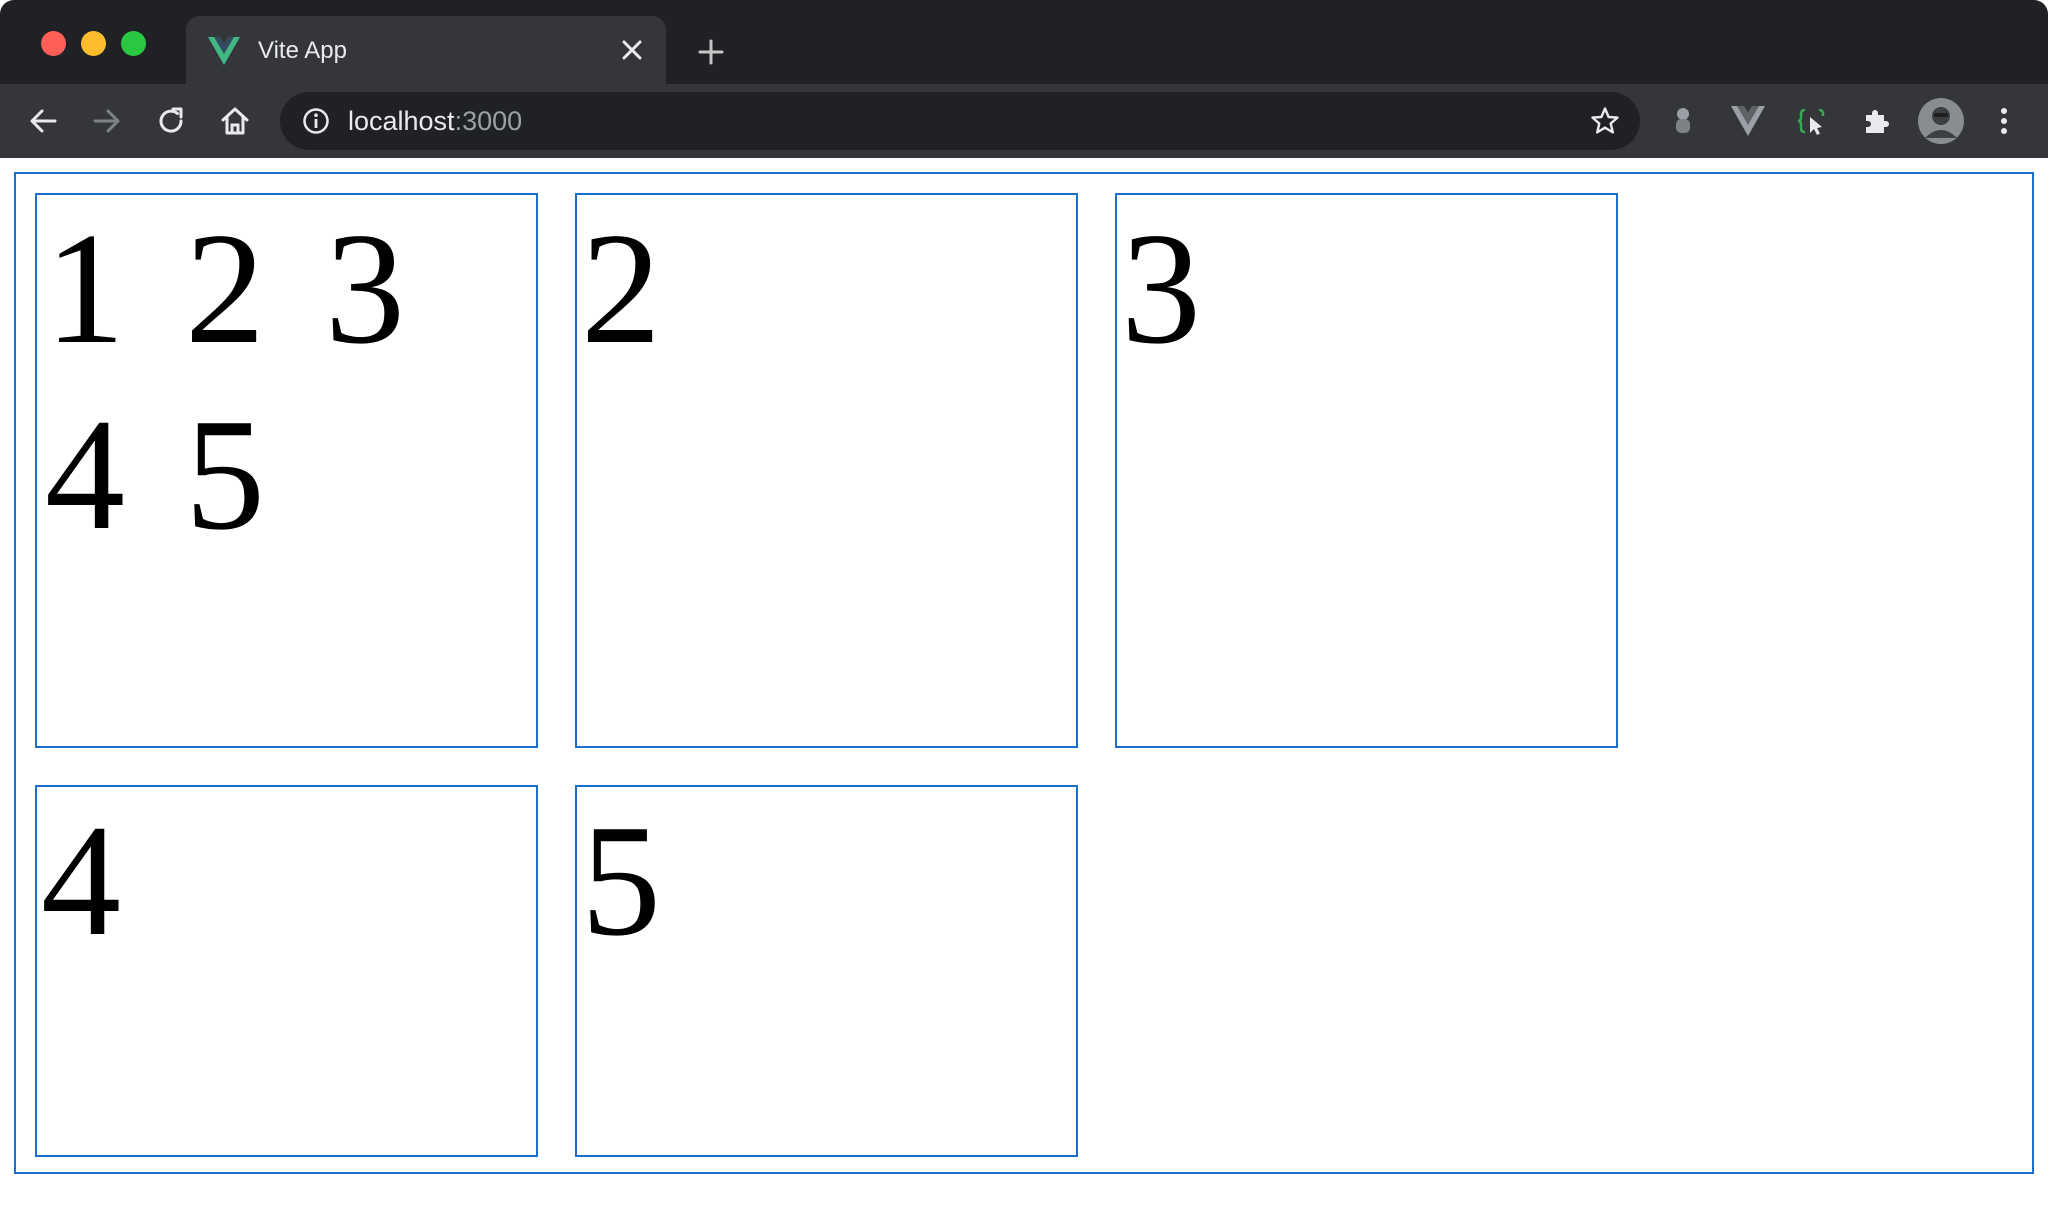 The height and width of the screenshot is (1230, 2048). I want to click on grid-cell-text: 4, so click(81, 880).